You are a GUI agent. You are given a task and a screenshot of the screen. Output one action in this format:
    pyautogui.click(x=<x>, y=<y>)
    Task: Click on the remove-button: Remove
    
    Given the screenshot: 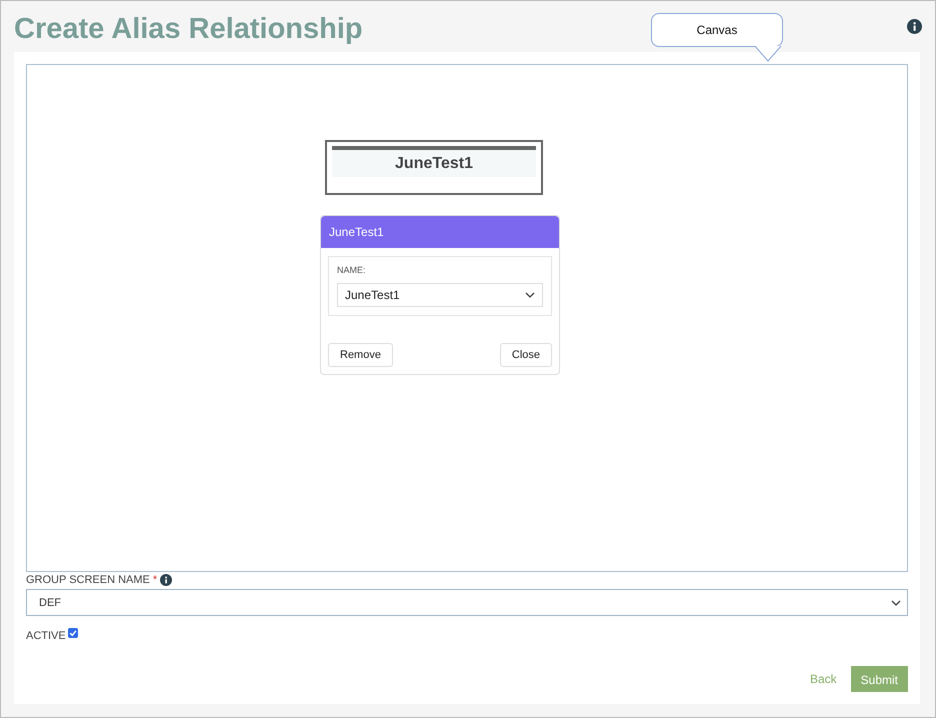 What is the action you would take?
    pyautogui.click(x=360, y=355)
    